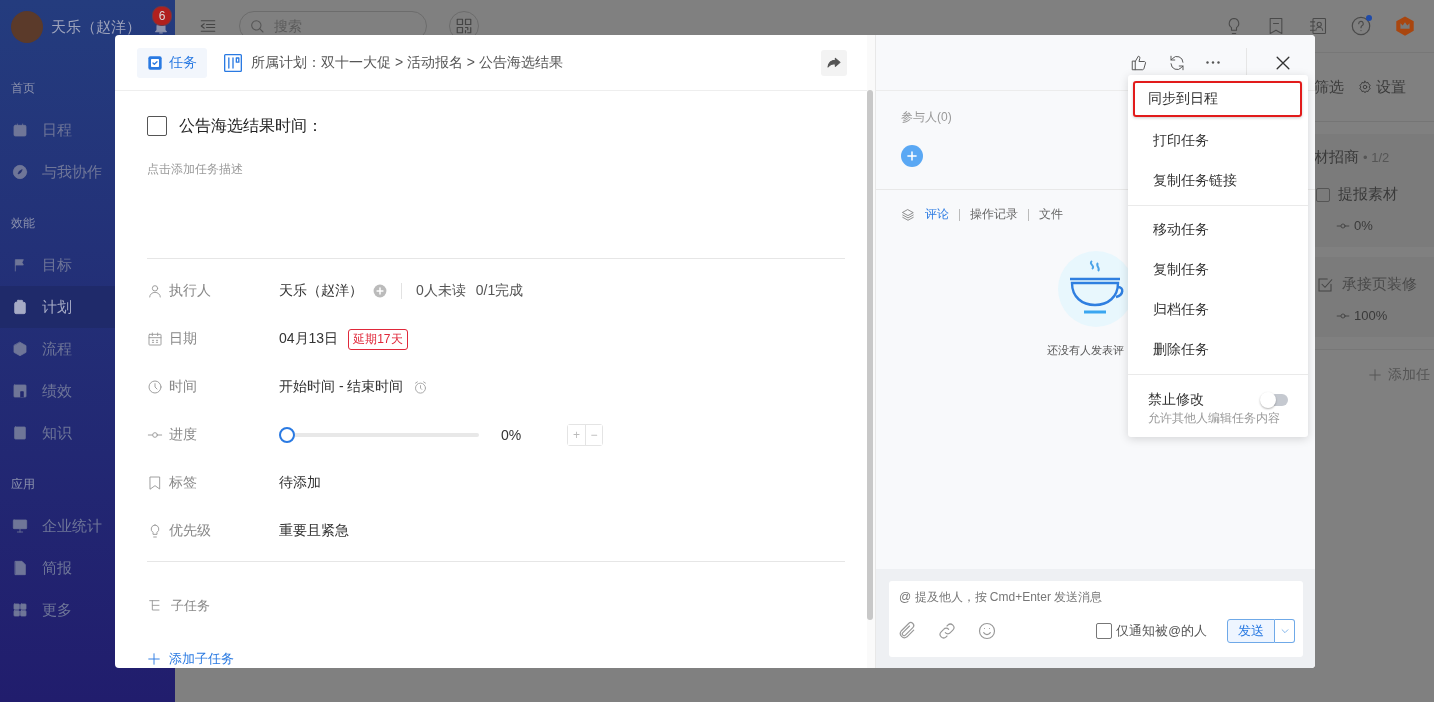 The width and height of the screenshot is (1434, 702). Describe the element at coordinates (96, 27) in the screenshot. I see `user-name: 天乐（赵洋）` at that location.